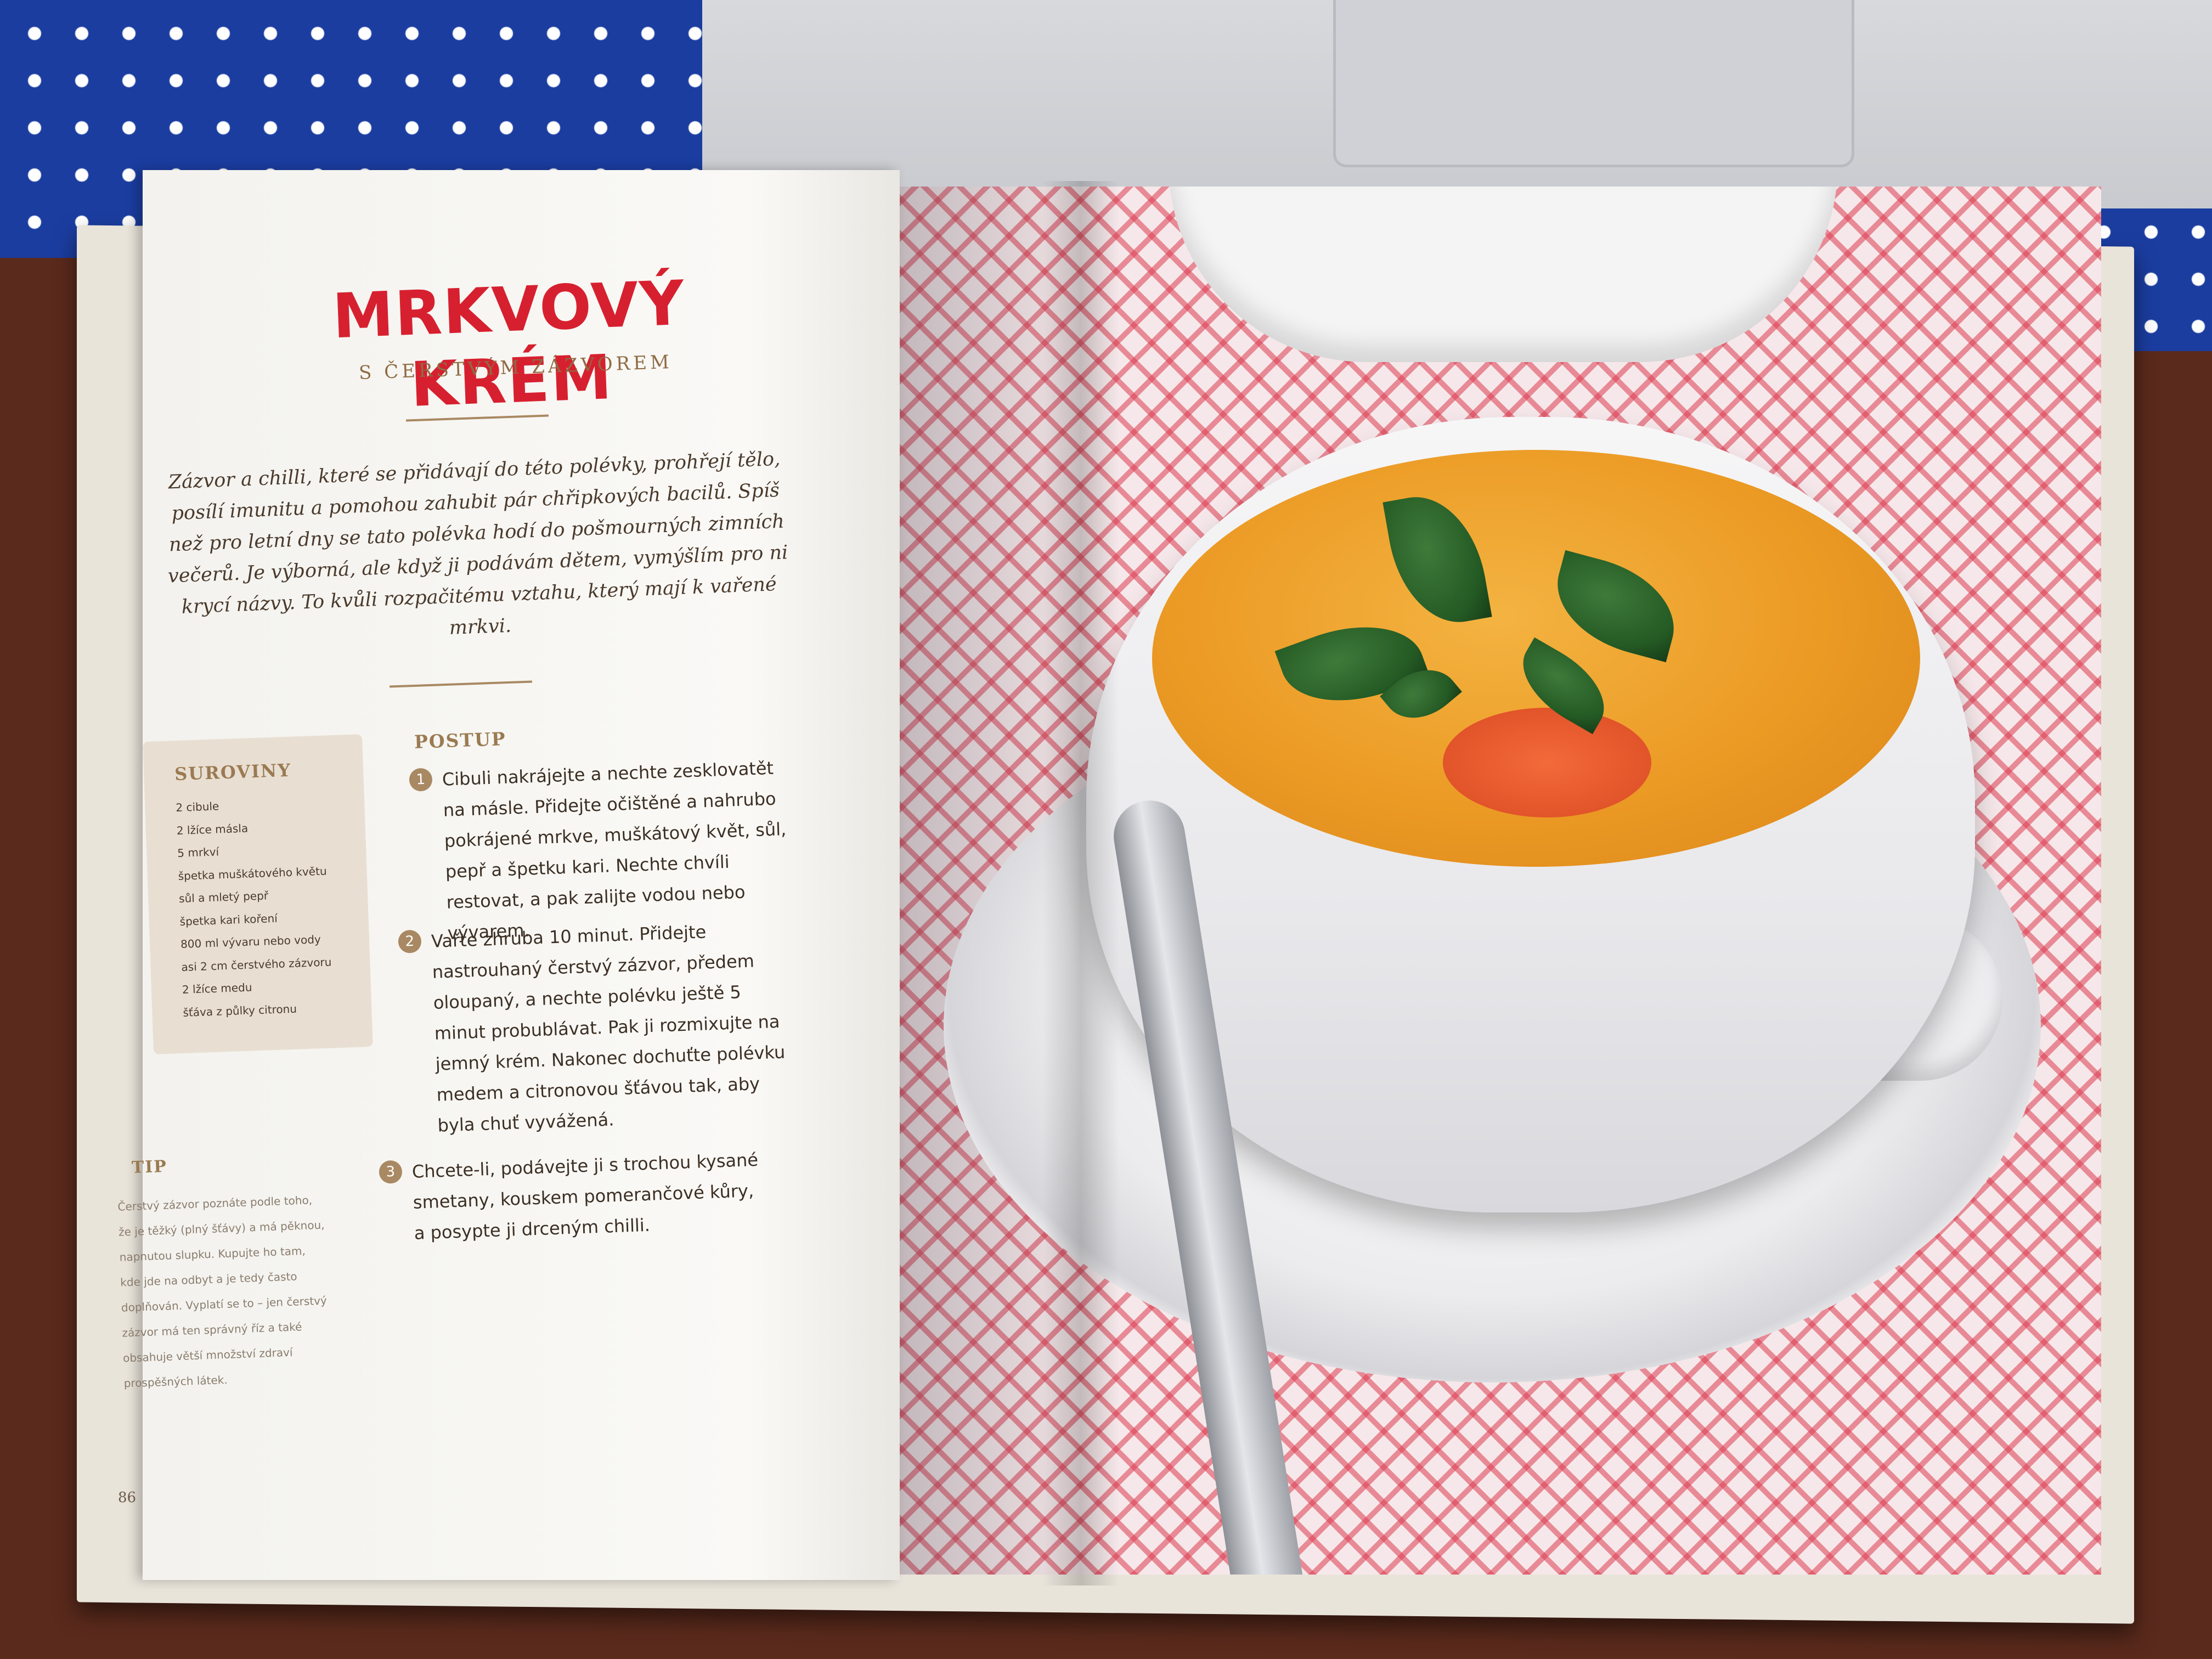  What do you see at coordinates (460, 740) in the screenshot?
I see `steps-heading: POSTUP` at bounding box center [460, 740].